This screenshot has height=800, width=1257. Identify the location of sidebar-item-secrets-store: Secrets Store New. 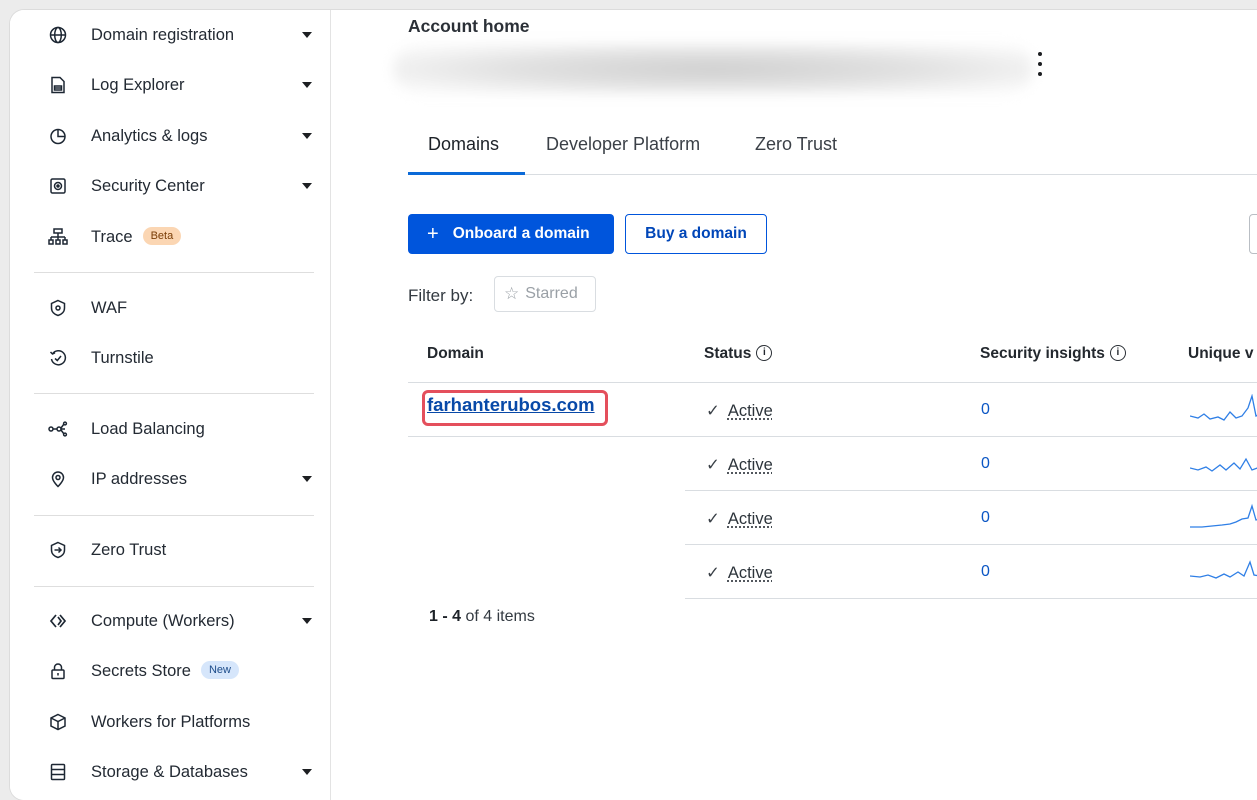
(170, 671).